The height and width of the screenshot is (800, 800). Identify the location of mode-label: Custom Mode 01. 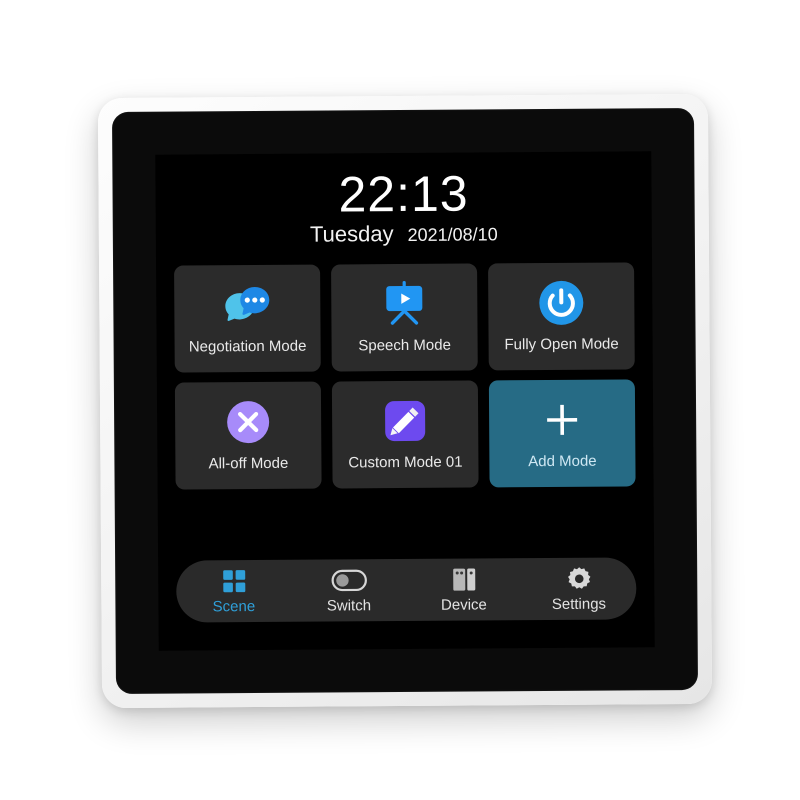
(405, 462).